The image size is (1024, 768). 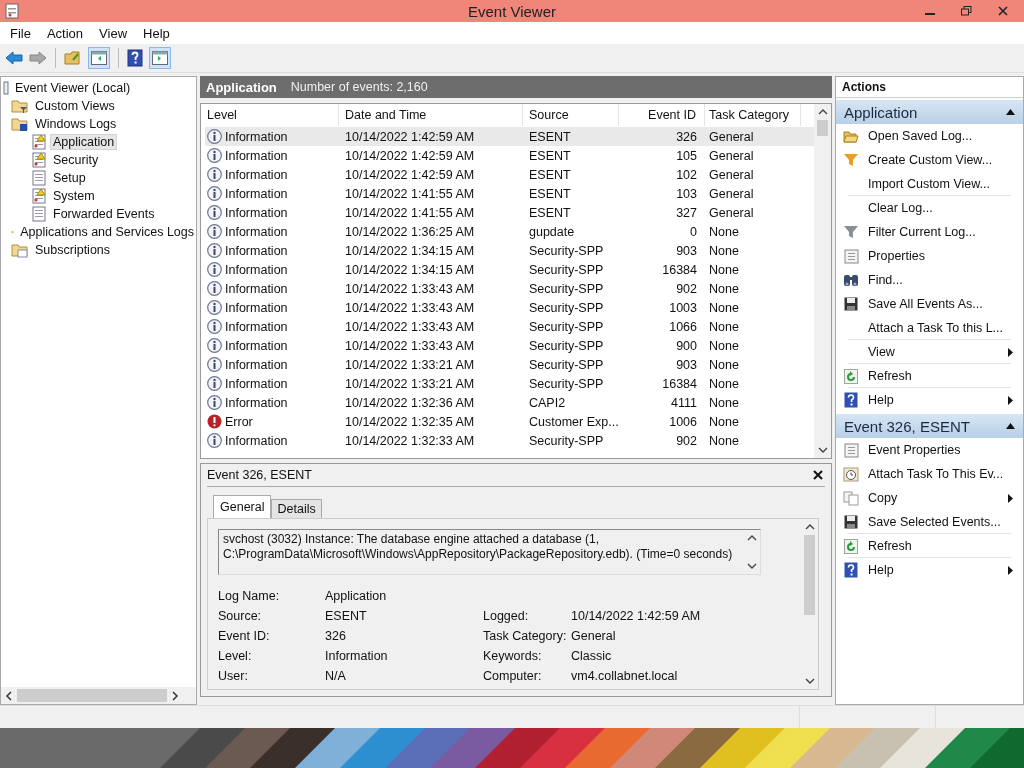 I want to click on event-row: Information 10/14/2022 1:33:43 AM Security-SPP 900 None, so click(x=509, y=345).